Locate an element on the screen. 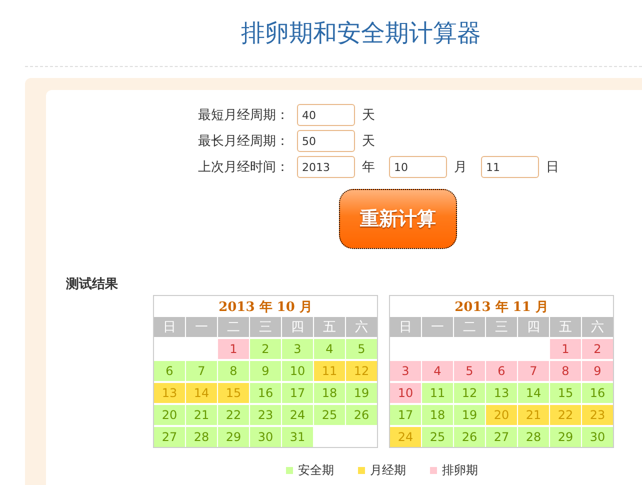 This screenshot has width=642, height=485. page-title: 排卵期和安全期计算器 is located at coordinates (361, 33).